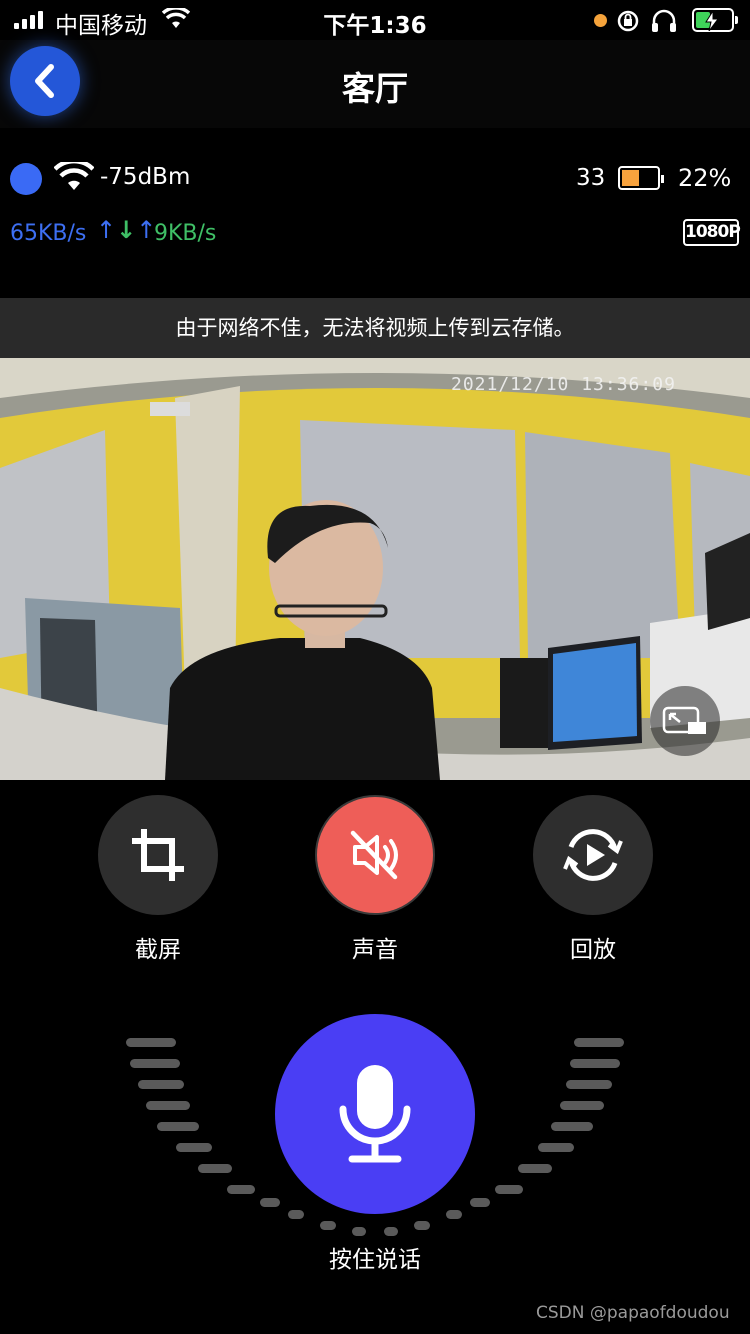  I want to click on transfer-arrows-icon: ↑↓↑, so click(126, 230).